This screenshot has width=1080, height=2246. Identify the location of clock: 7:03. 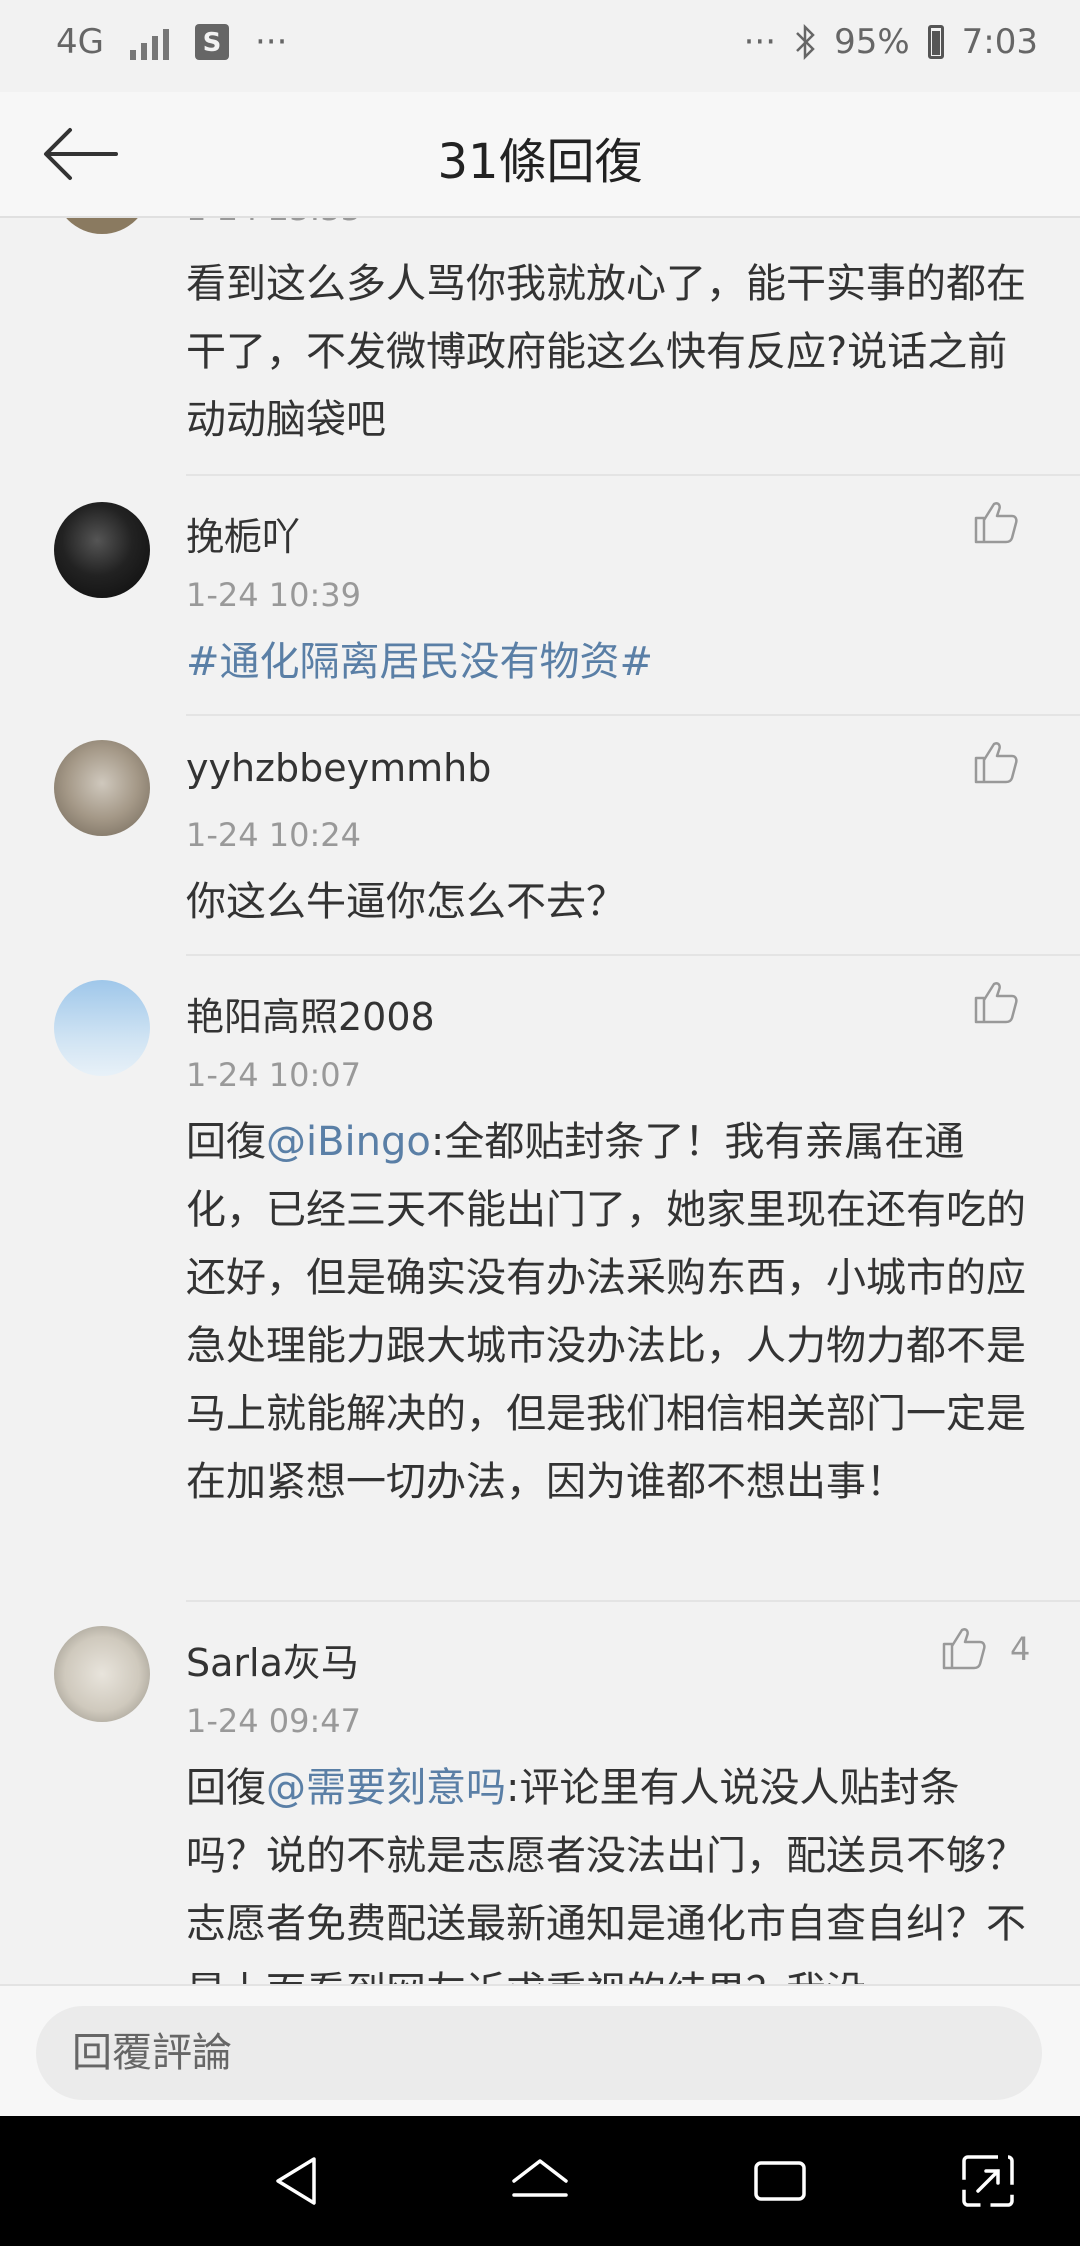
(999, 42).